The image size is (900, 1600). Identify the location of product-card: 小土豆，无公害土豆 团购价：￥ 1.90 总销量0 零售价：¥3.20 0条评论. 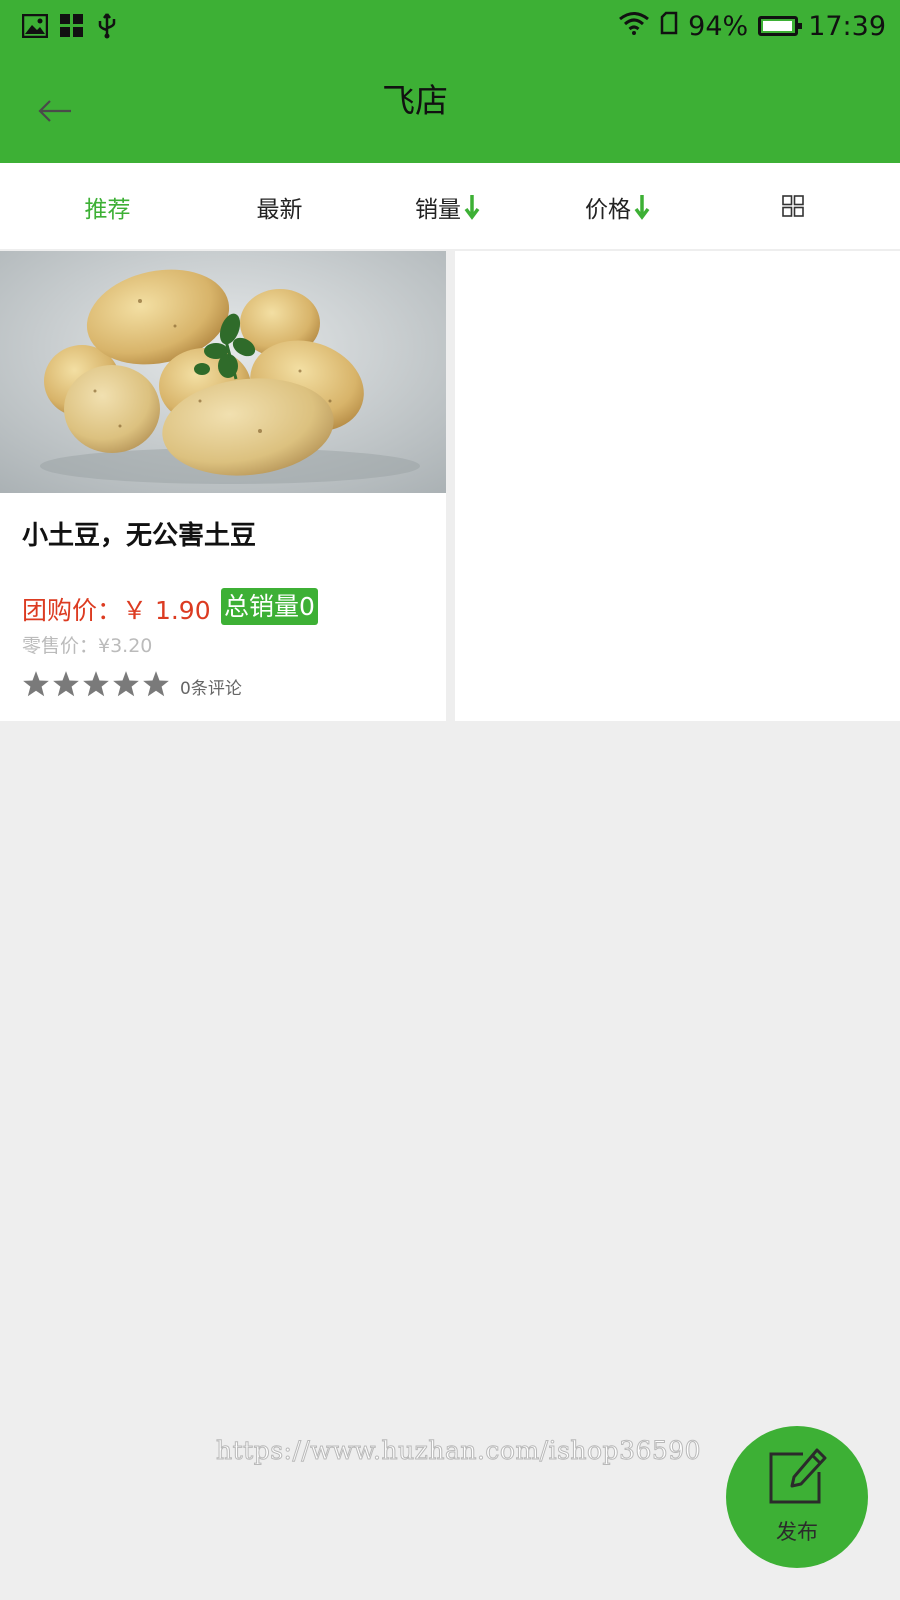
(223, 486).